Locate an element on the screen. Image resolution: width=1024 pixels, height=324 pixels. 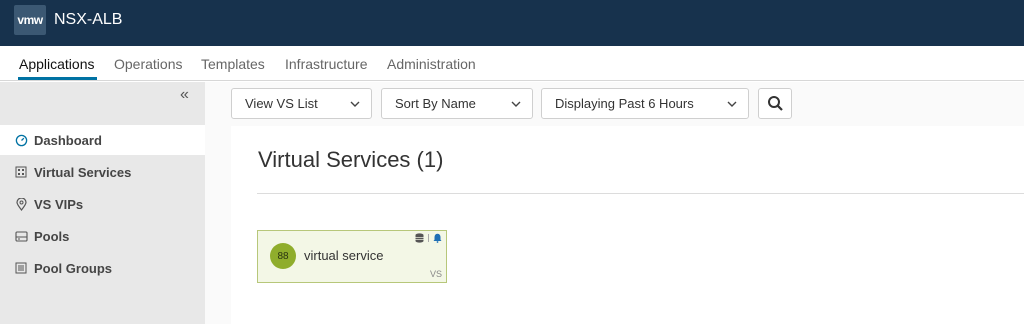
view-vs-list-select: View VS List is located at coordinates (301, 103).